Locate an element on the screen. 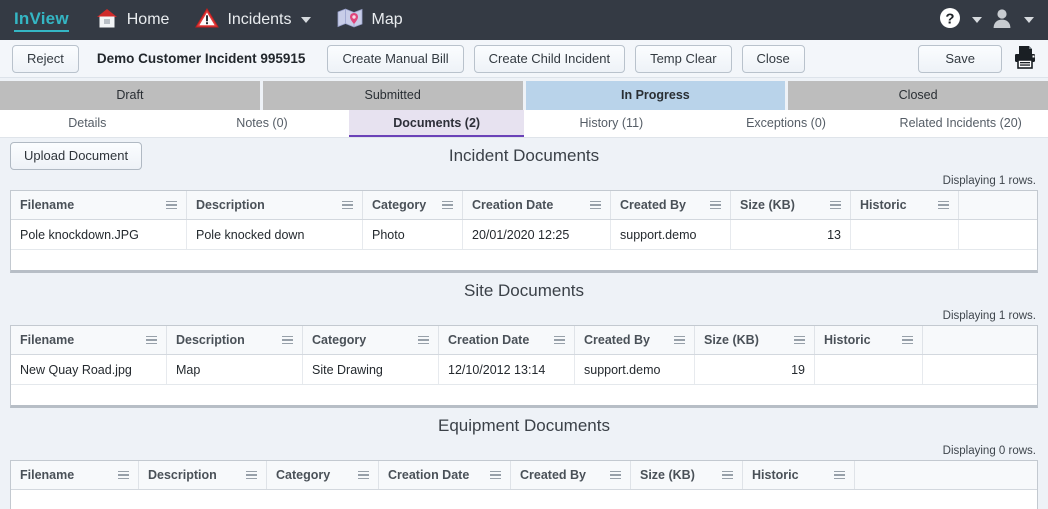  tab-related-incidents: Related Incidents (20) is located at coordinates (960, 123).